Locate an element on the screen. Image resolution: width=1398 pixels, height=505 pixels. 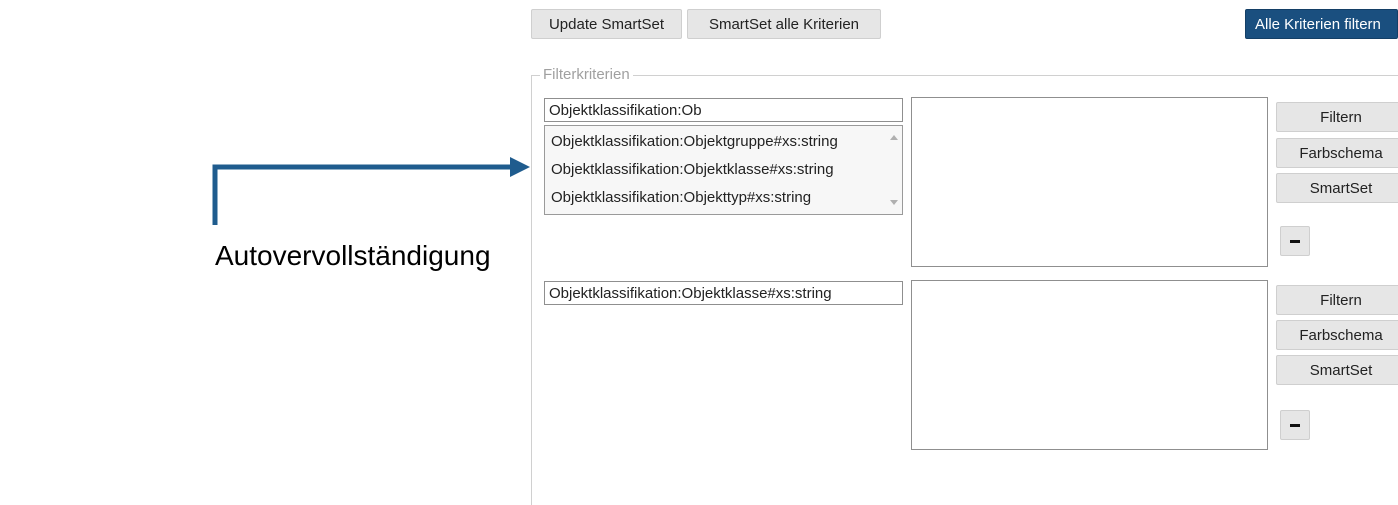
update-smartset-button: Update SmartSet is located at coordinates (606, 24).